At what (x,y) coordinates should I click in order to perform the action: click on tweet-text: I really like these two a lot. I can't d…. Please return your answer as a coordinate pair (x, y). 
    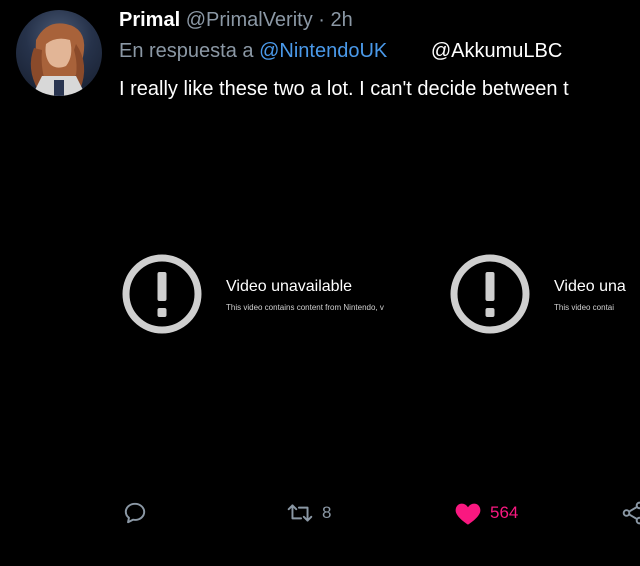
    Looking at the image, I should click on (344, 89).